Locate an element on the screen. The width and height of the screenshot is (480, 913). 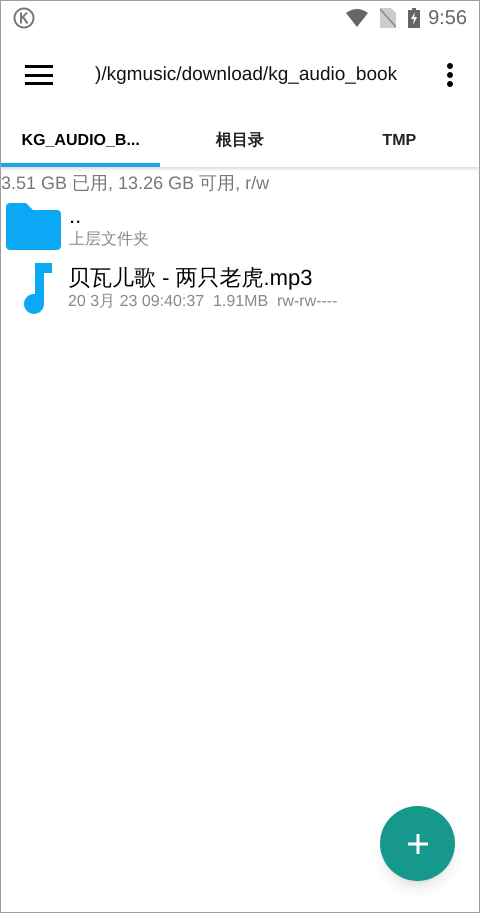
plus-icon is located at coordinates (418, 844).